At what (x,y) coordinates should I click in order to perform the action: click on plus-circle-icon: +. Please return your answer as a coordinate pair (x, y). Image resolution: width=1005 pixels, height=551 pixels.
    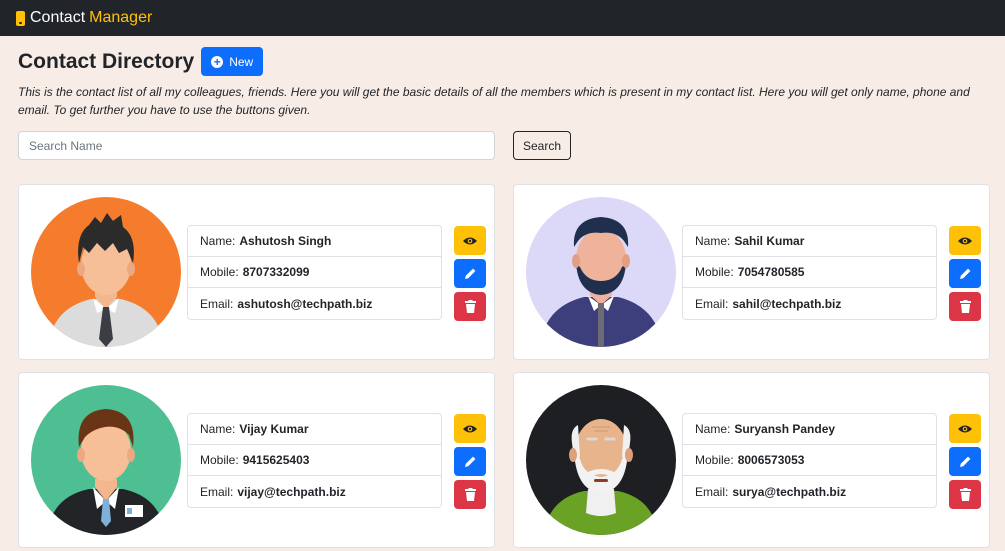
    Looking at the image, I should click on (217, 61).